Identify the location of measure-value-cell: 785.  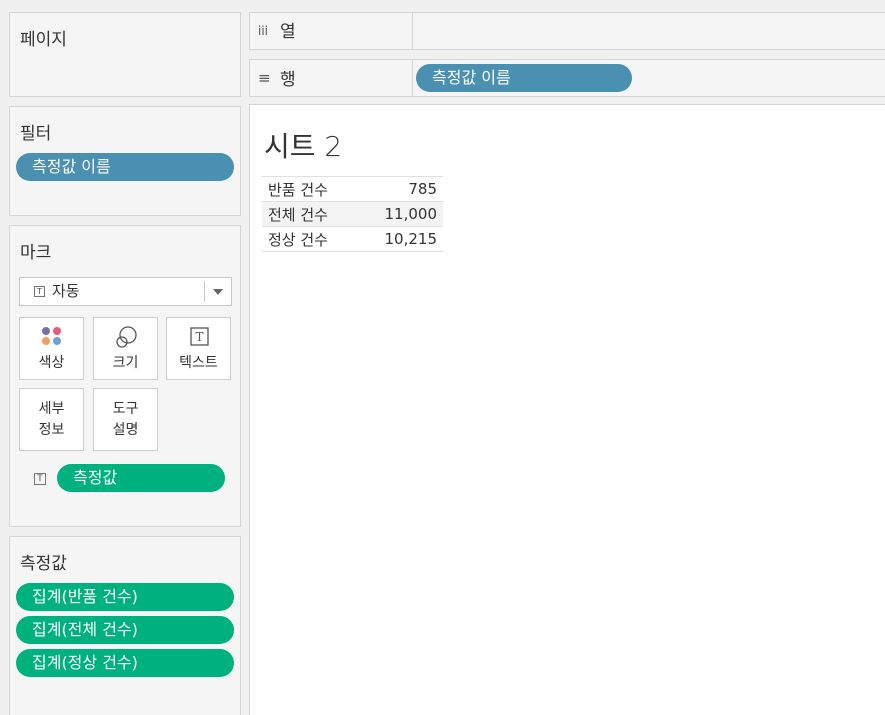
(400, 189).